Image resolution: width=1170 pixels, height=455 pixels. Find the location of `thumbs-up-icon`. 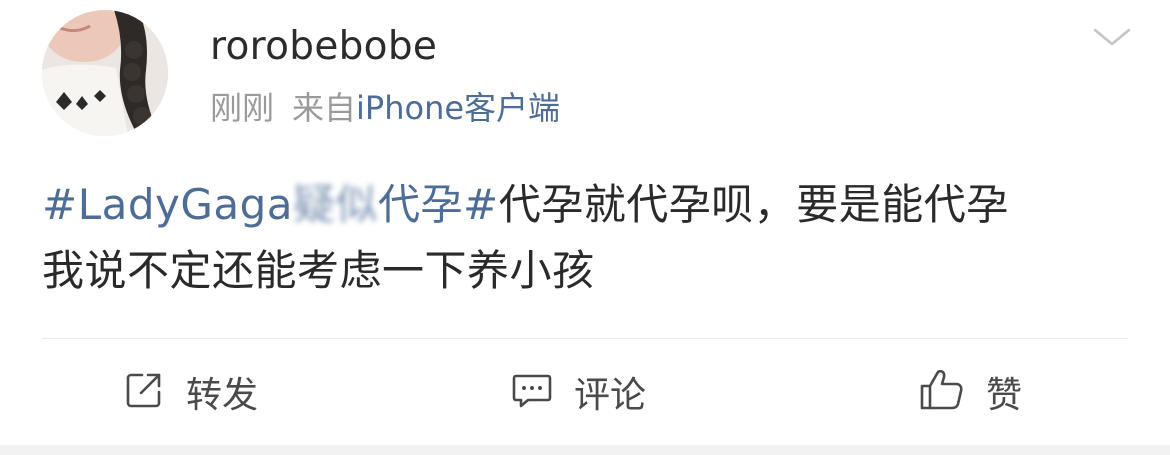

thumbs-up-icon is located at coordinates (942, 392).